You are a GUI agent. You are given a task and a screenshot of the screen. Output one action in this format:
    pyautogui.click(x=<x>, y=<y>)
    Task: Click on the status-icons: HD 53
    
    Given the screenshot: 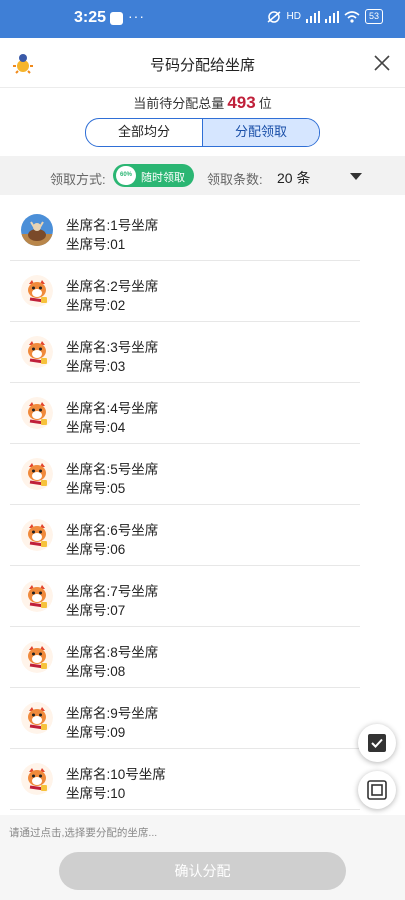 What is the action you would take?
    pyautogui.click(x=324, y=16)
    